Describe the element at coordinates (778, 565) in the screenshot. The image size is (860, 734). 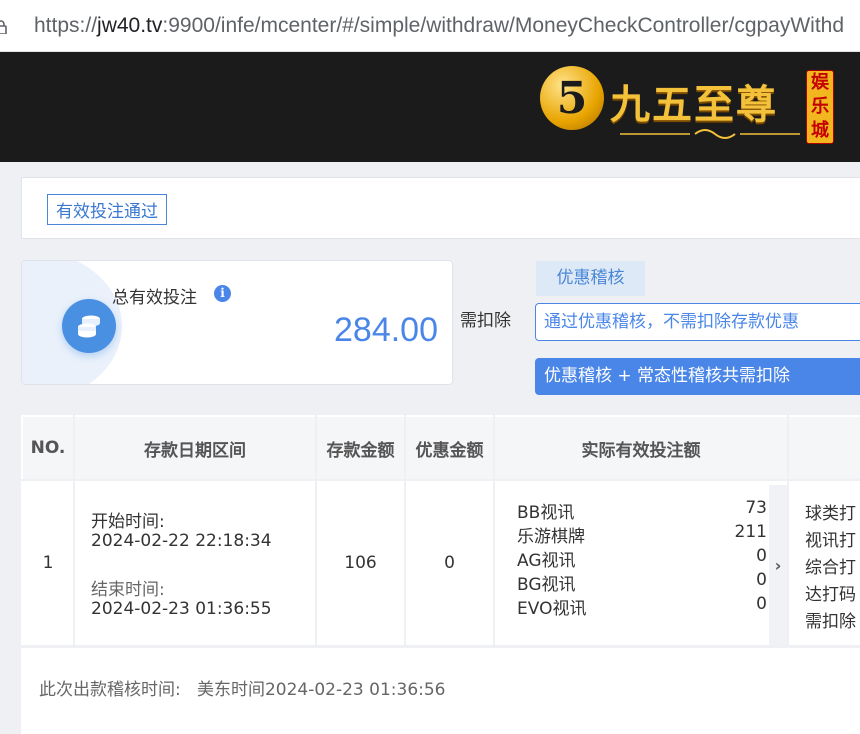
I see `scroll-right-button: ›` at that location.